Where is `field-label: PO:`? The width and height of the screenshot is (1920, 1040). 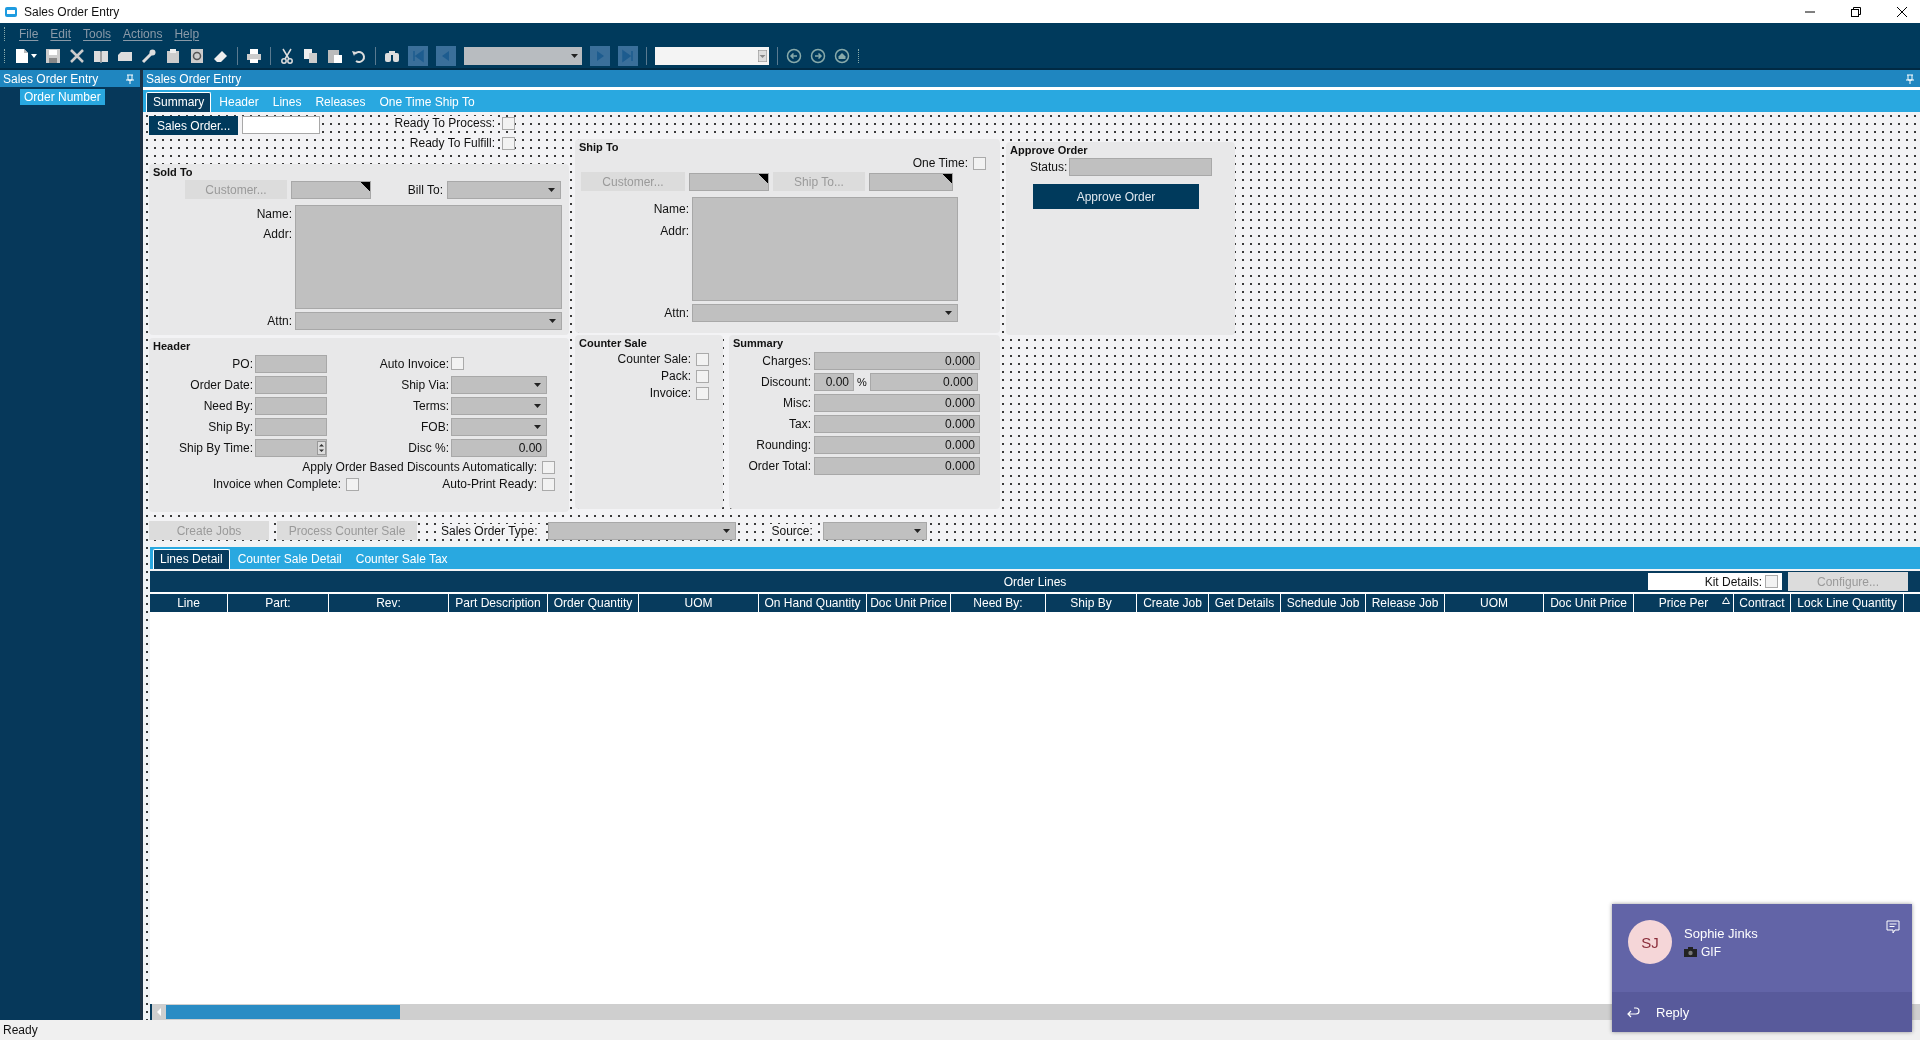
field-label: PO: is located at coordinates (242, 363).